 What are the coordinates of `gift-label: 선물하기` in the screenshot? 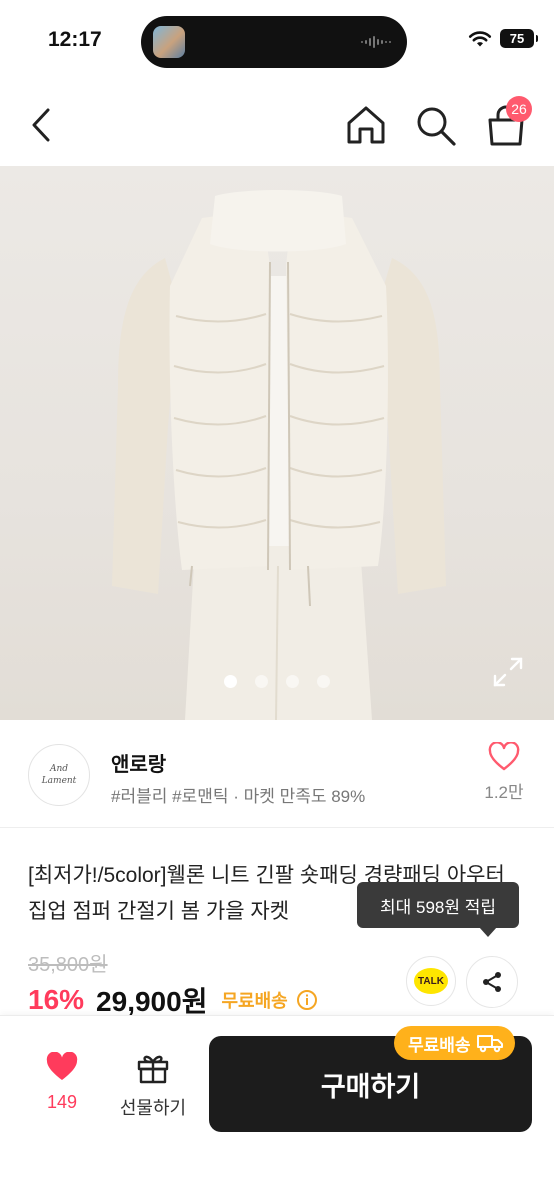 It's located at (153, 1108).